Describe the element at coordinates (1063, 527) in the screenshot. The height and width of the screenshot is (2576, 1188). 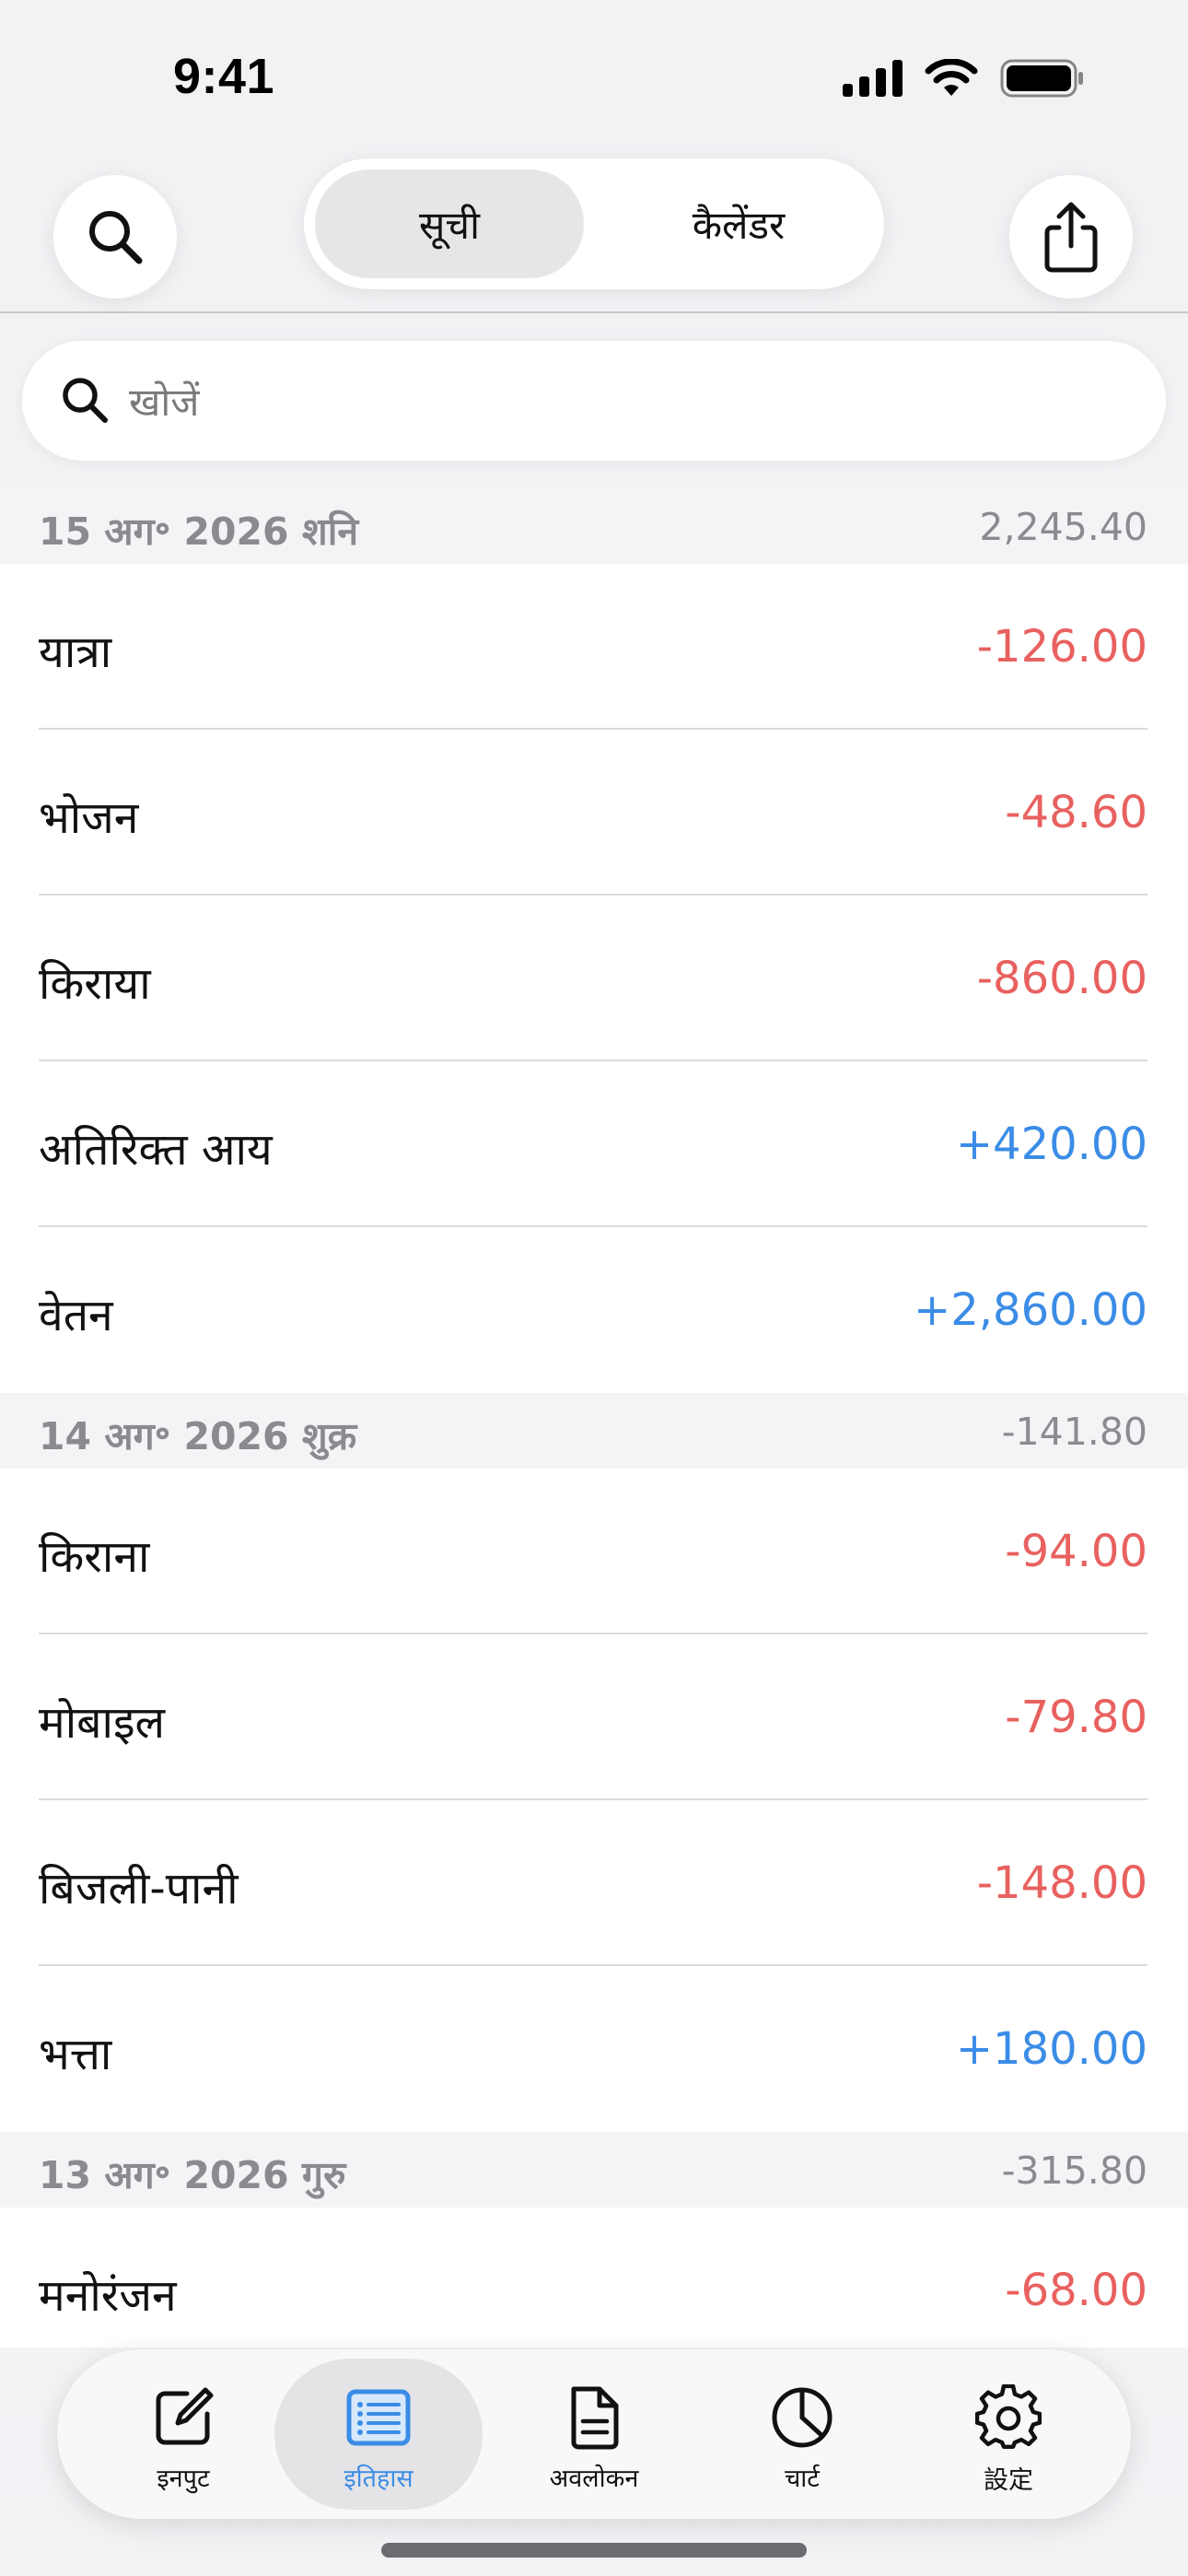
I see `section-total: 2,245.40` at that location.